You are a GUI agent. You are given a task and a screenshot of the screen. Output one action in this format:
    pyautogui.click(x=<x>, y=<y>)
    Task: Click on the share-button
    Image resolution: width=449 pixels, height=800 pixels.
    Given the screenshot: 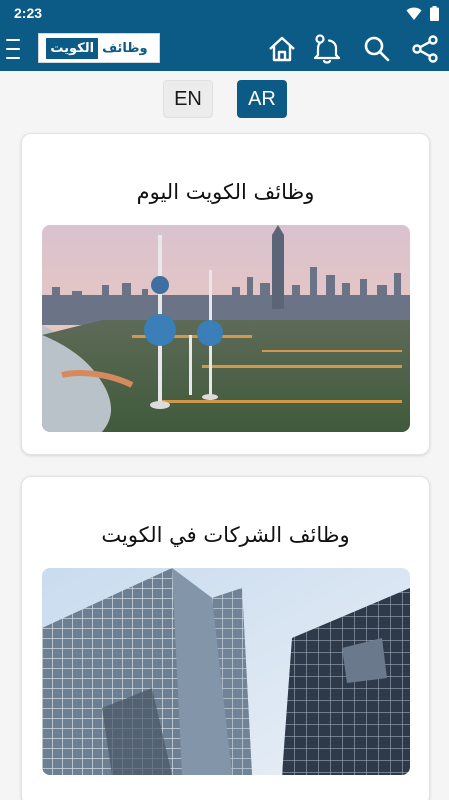 What is the action you would take?
    pyautogui.click(x=425, y=49)
    